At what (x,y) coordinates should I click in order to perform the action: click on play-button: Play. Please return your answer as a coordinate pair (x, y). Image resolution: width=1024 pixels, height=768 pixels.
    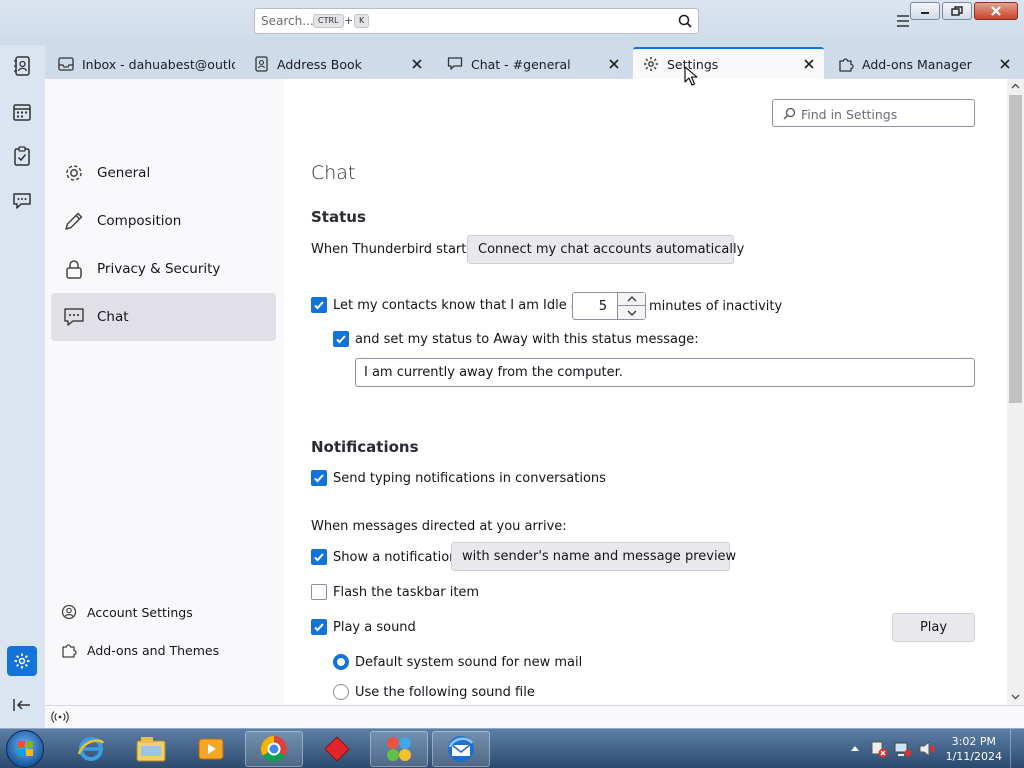
    Looking at the image, I should click on (933, 627).